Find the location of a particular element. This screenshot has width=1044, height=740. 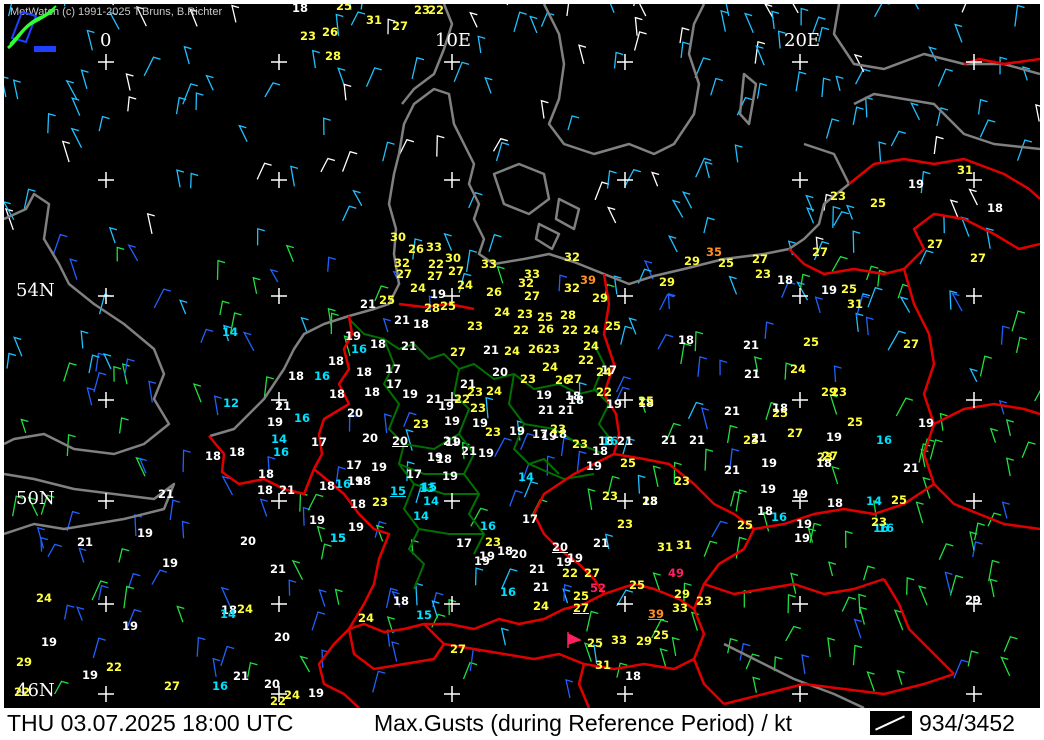

station-gust-value: 20 is located at coordinates (560, 547).